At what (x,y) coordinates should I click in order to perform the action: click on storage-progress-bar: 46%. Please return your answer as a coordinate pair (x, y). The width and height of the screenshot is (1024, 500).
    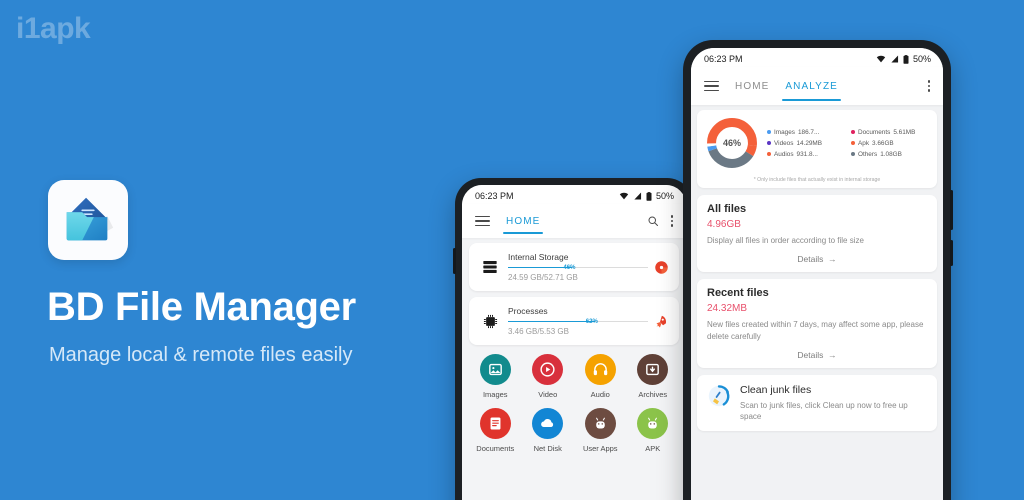
    Looking at the image, I should click on (578, 267).